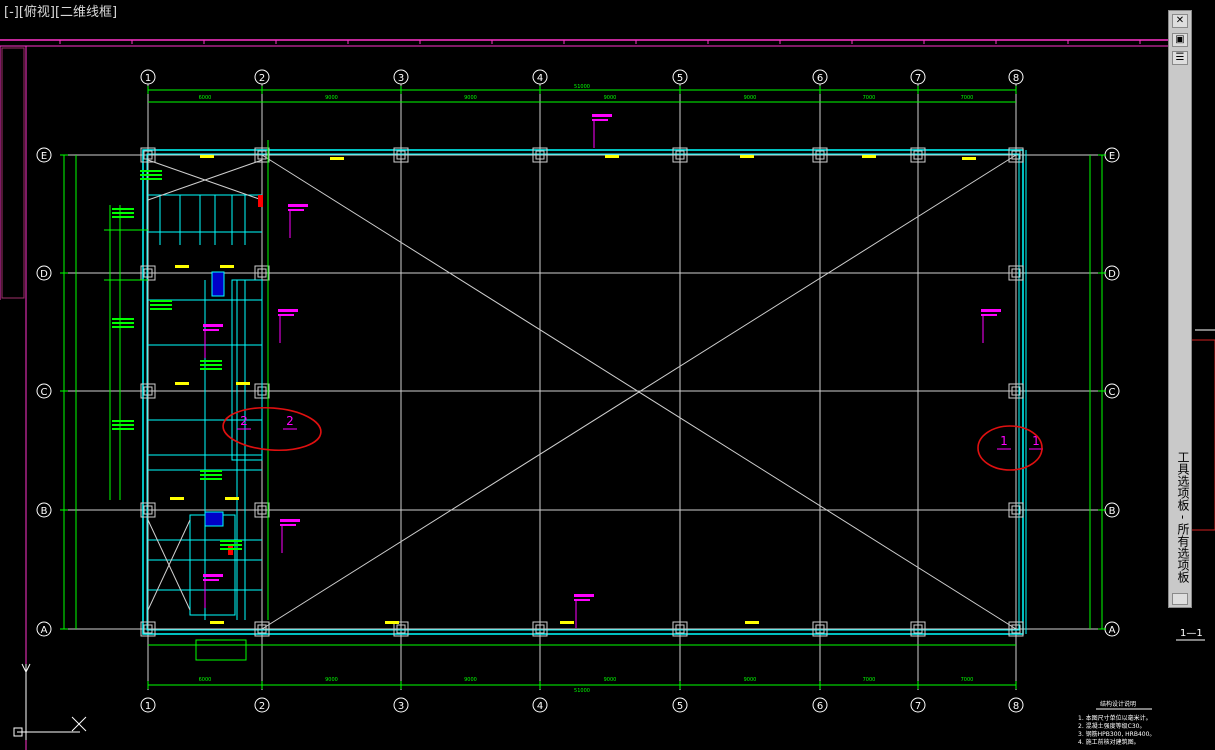 The image size is (1215, 750). I want to click on viewport-label: [-][俯视][二维线框], so click(60, 13).